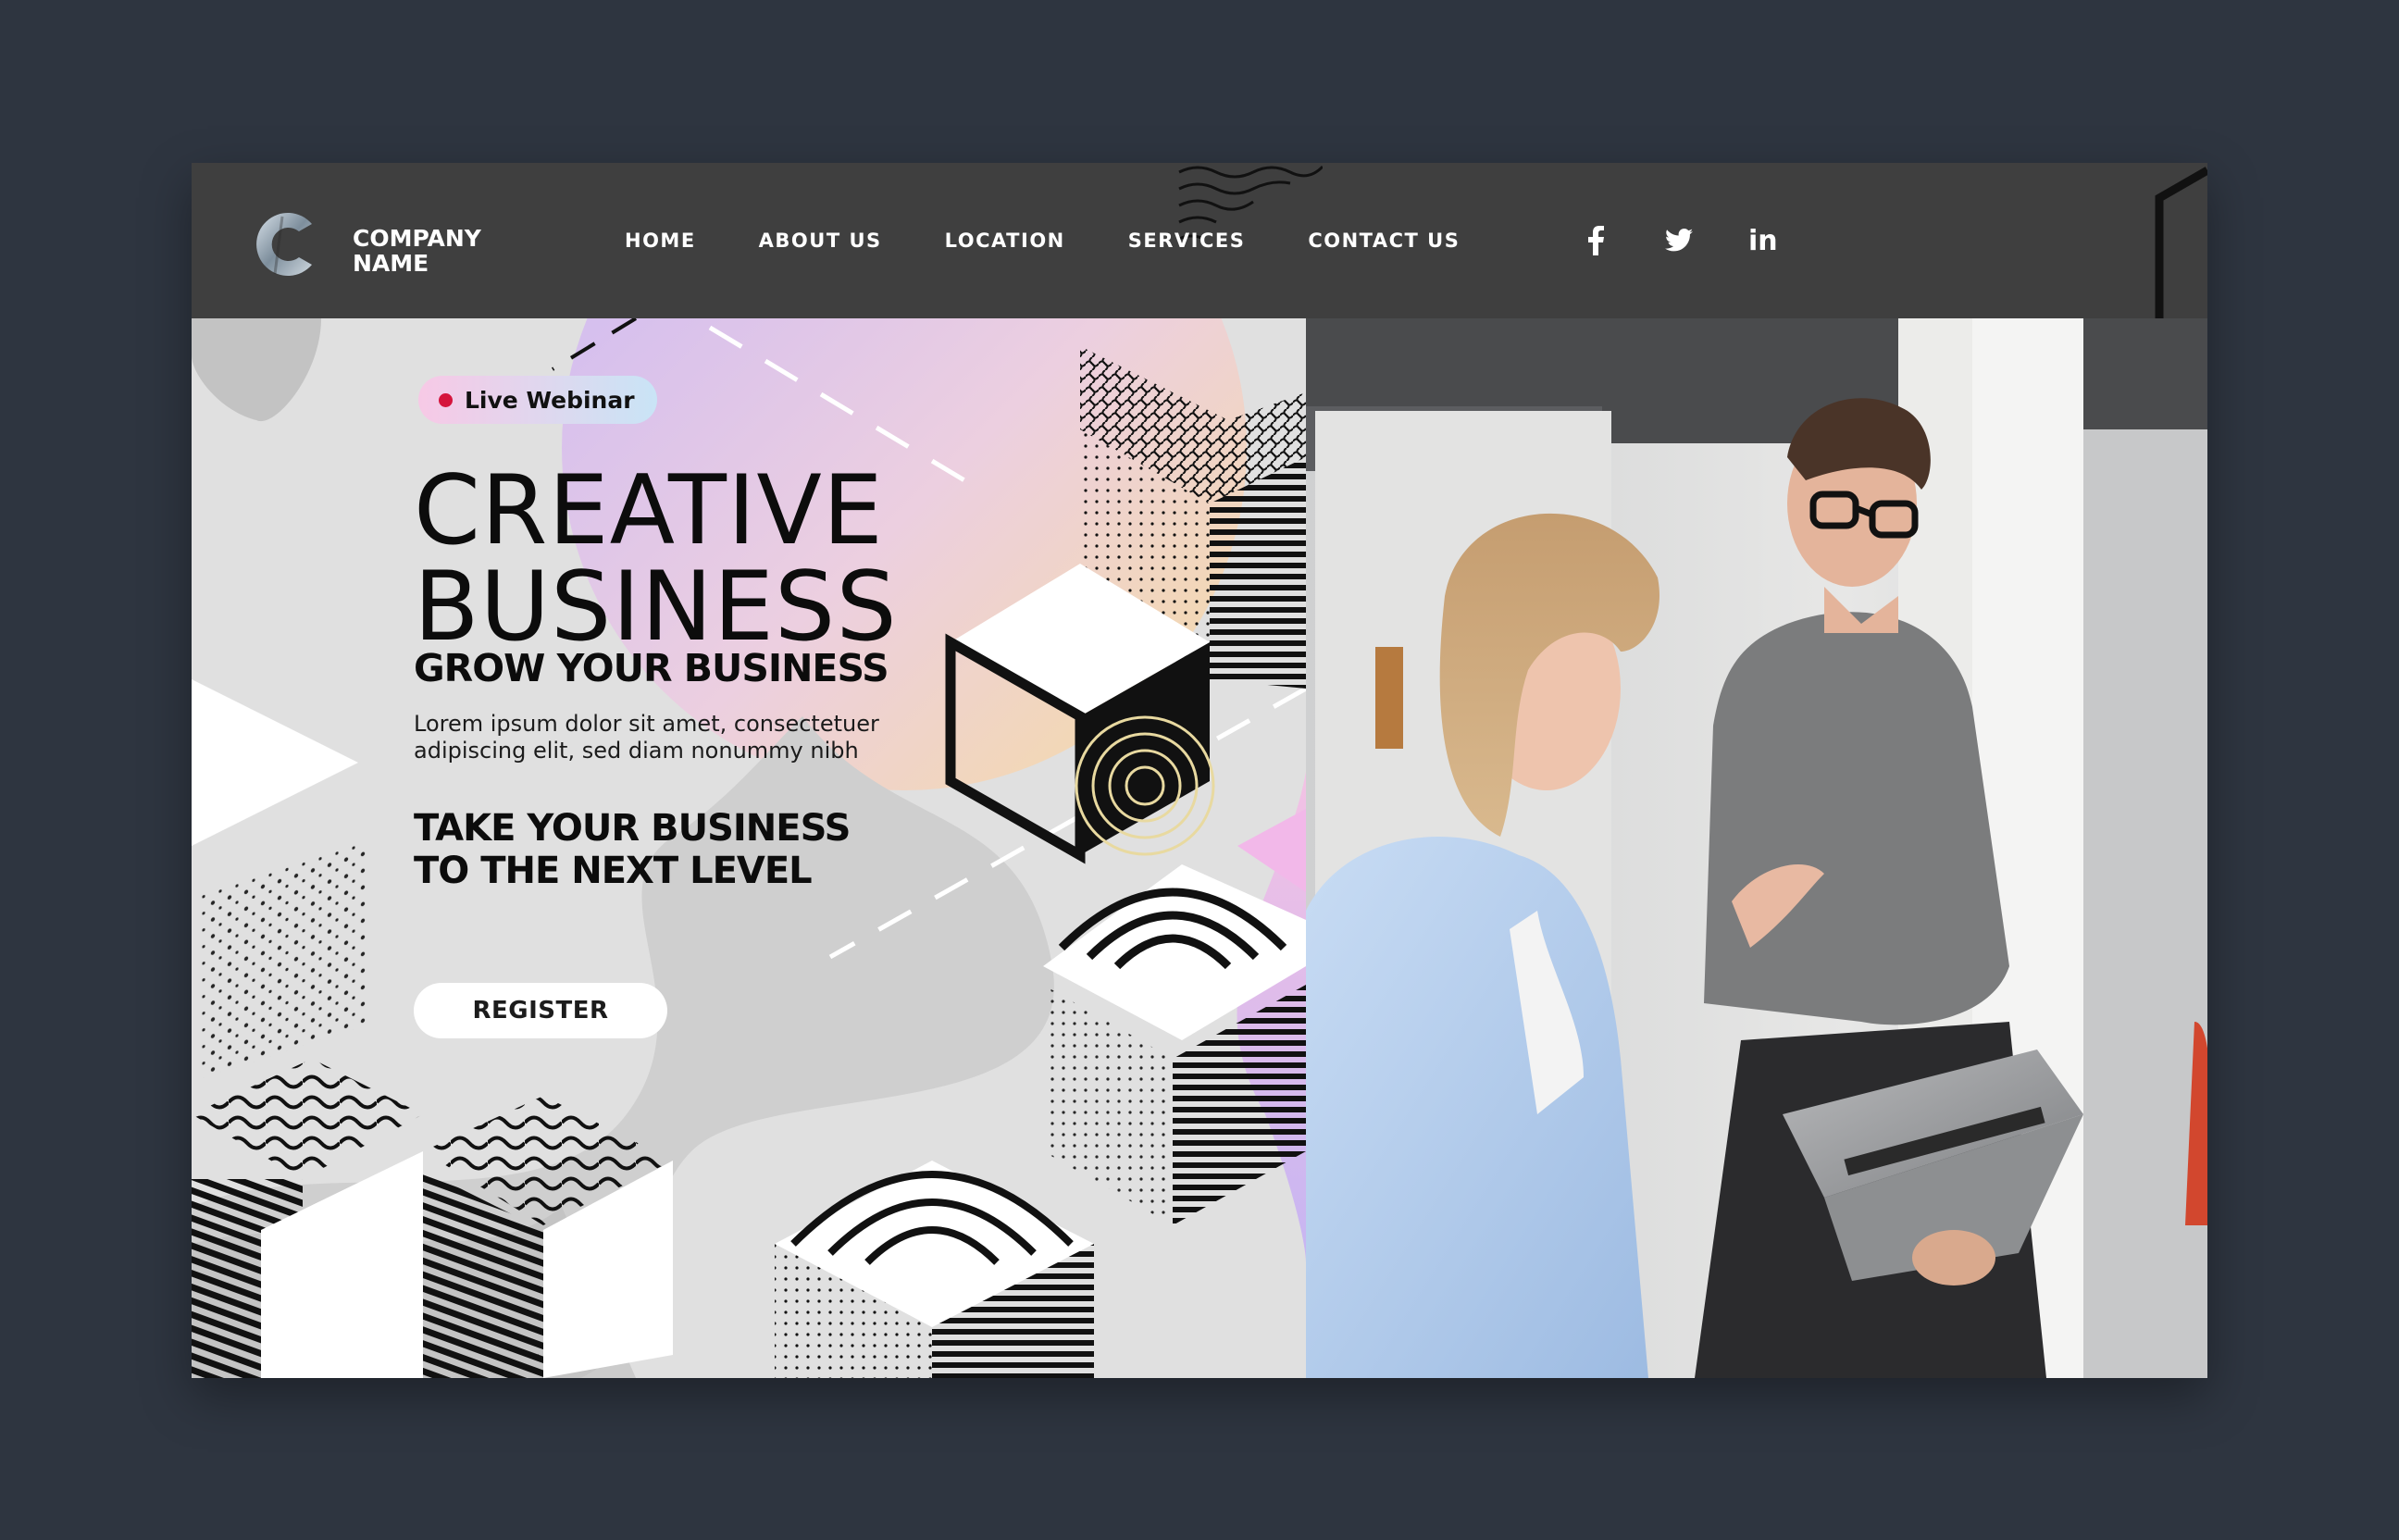 The height and width of the screenshot is (1540, 2399). I want to click on hero-title: CREATIVE BUSINESS, so click(656, 559).